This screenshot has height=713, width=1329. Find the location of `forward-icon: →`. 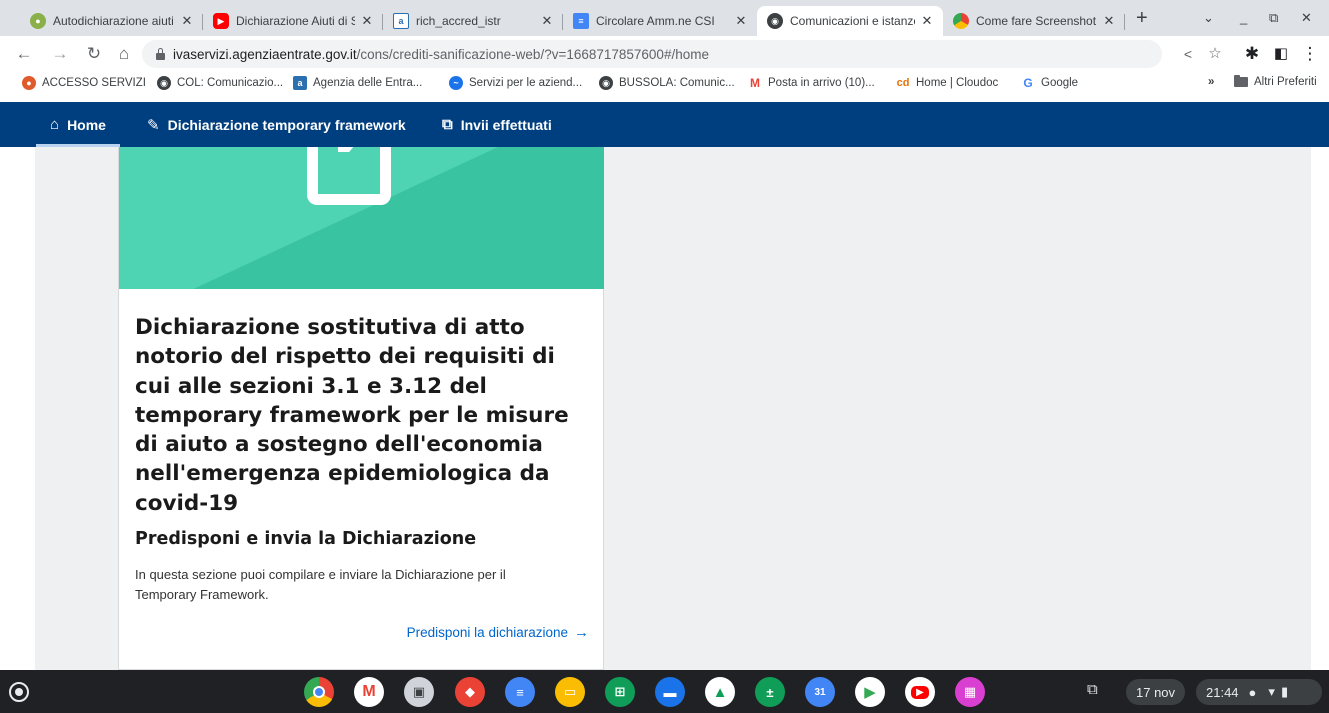

forward-icon: → is located at coordinates (60, 54).